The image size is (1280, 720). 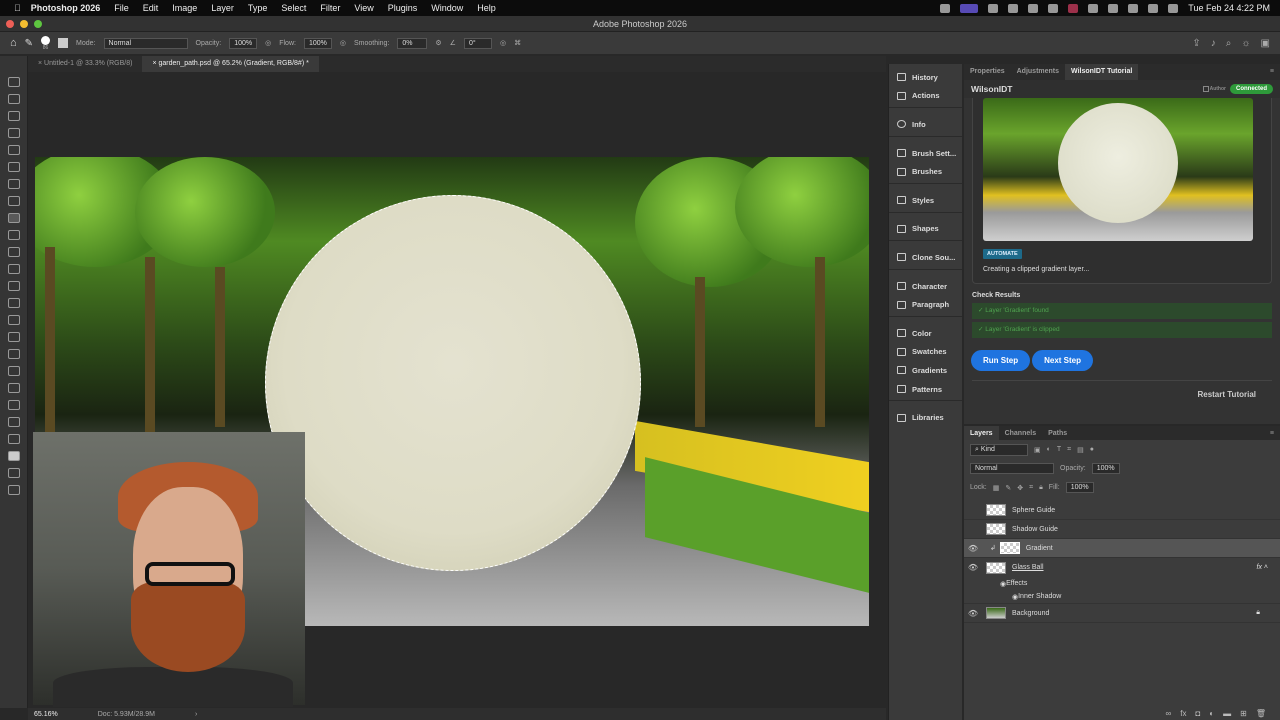 What do you see at coordinates (1214, 89) in the screenshot?
I see `author-checkbox: Author` at bounding box center [1214, 89].